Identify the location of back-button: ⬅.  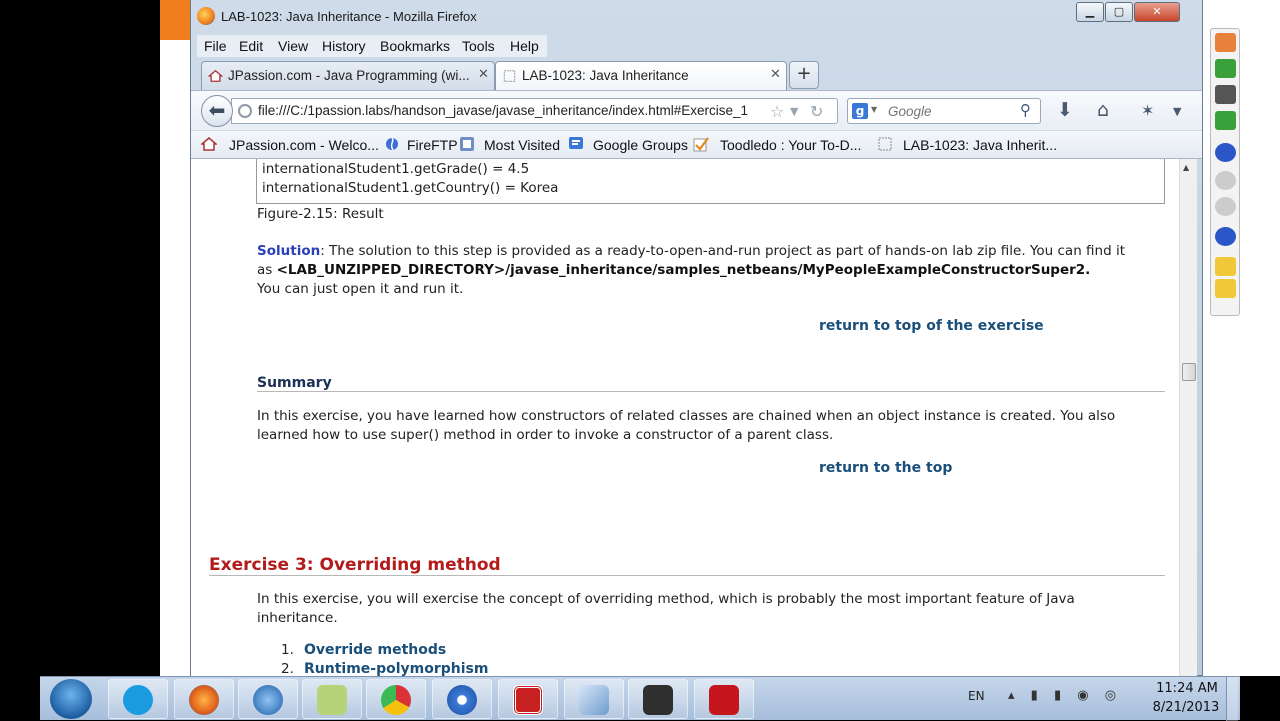
(217, 111).